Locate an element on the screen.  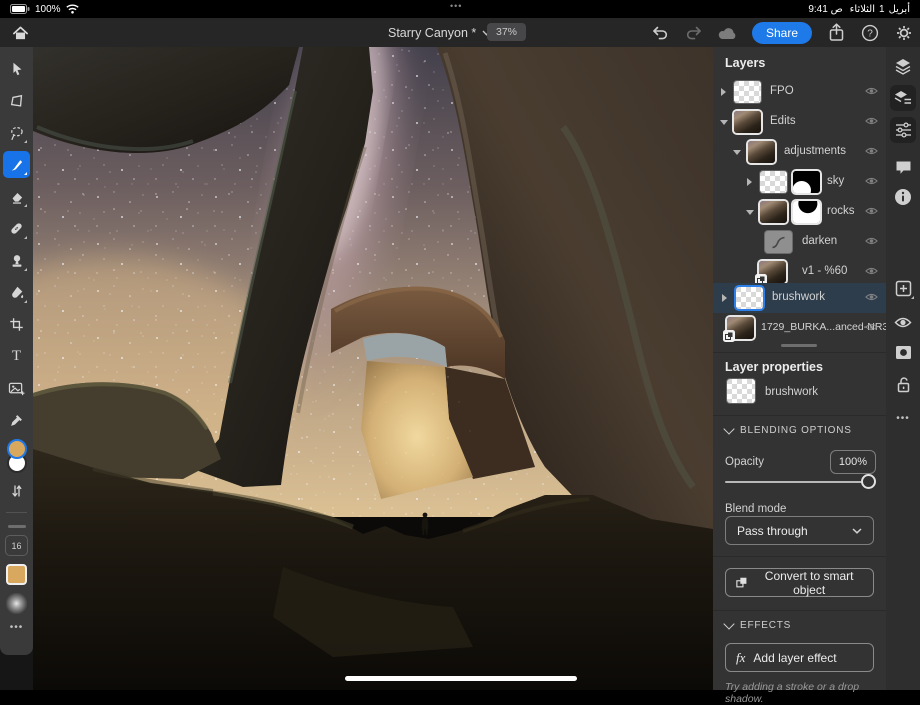
layer-name: FPO is located at coordinates (782, 91).